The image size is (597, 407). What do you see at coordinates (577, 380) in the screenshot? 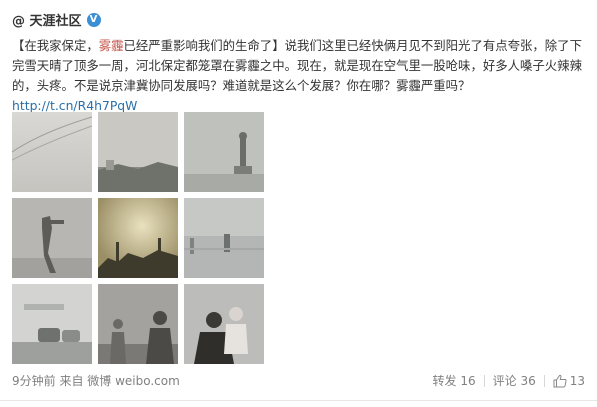
I see `like-count: 13` at bounding box center [577, 380].